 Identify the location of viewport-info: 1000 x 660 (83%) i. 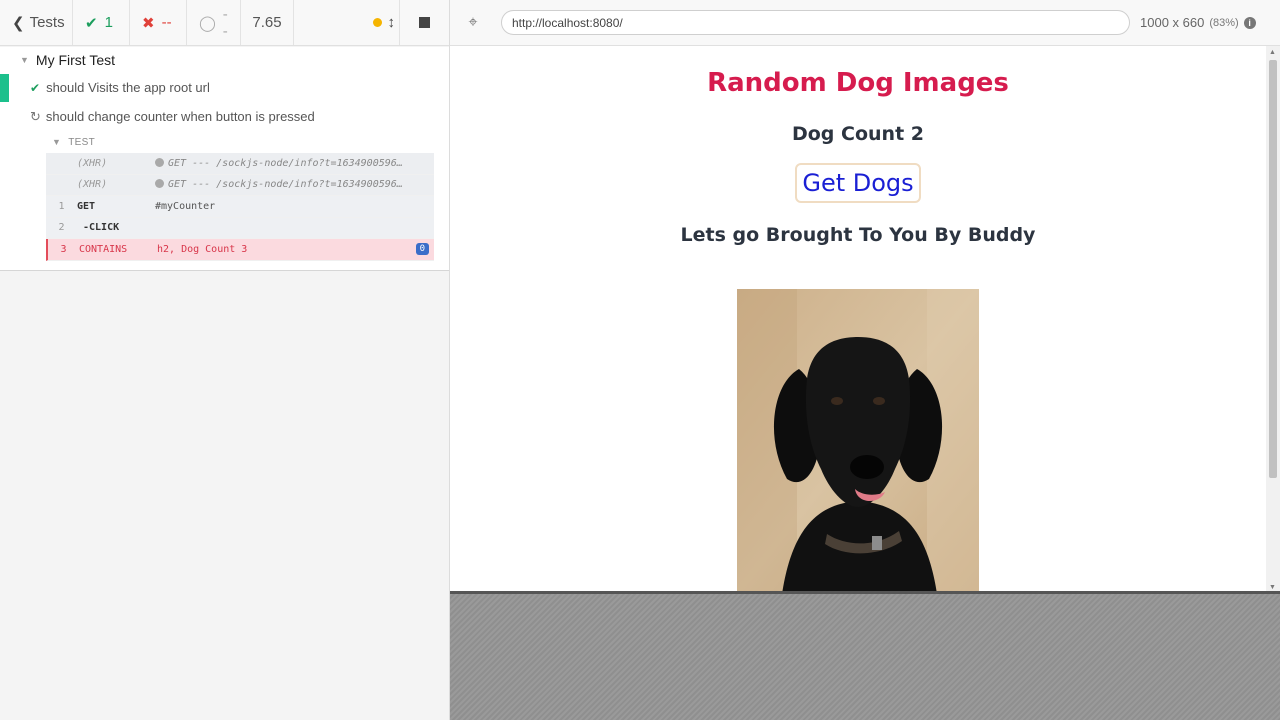
(1198, 22).